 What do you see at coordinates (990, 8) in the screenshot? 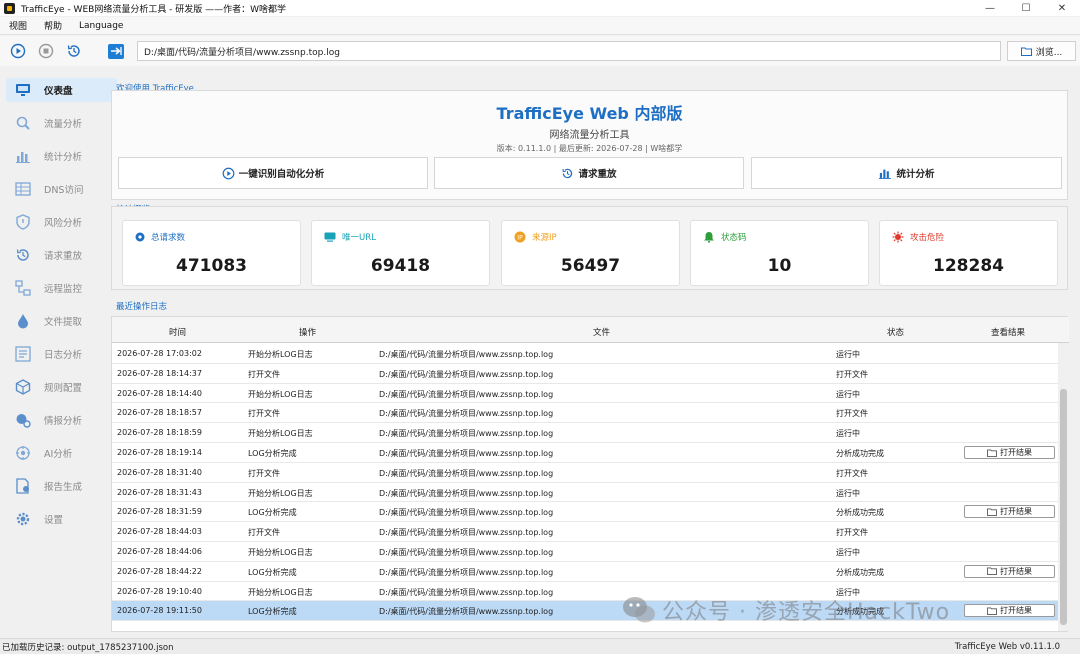
I see `minimize-button: —` at bounding box center [990, 8].